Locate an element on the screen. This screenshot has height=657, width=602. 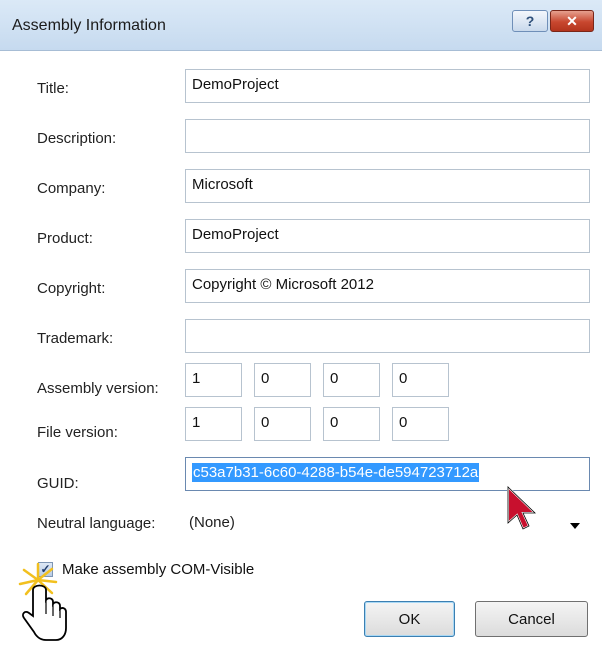
file-version-major-value: 1 is located at coordinates (196, 422).